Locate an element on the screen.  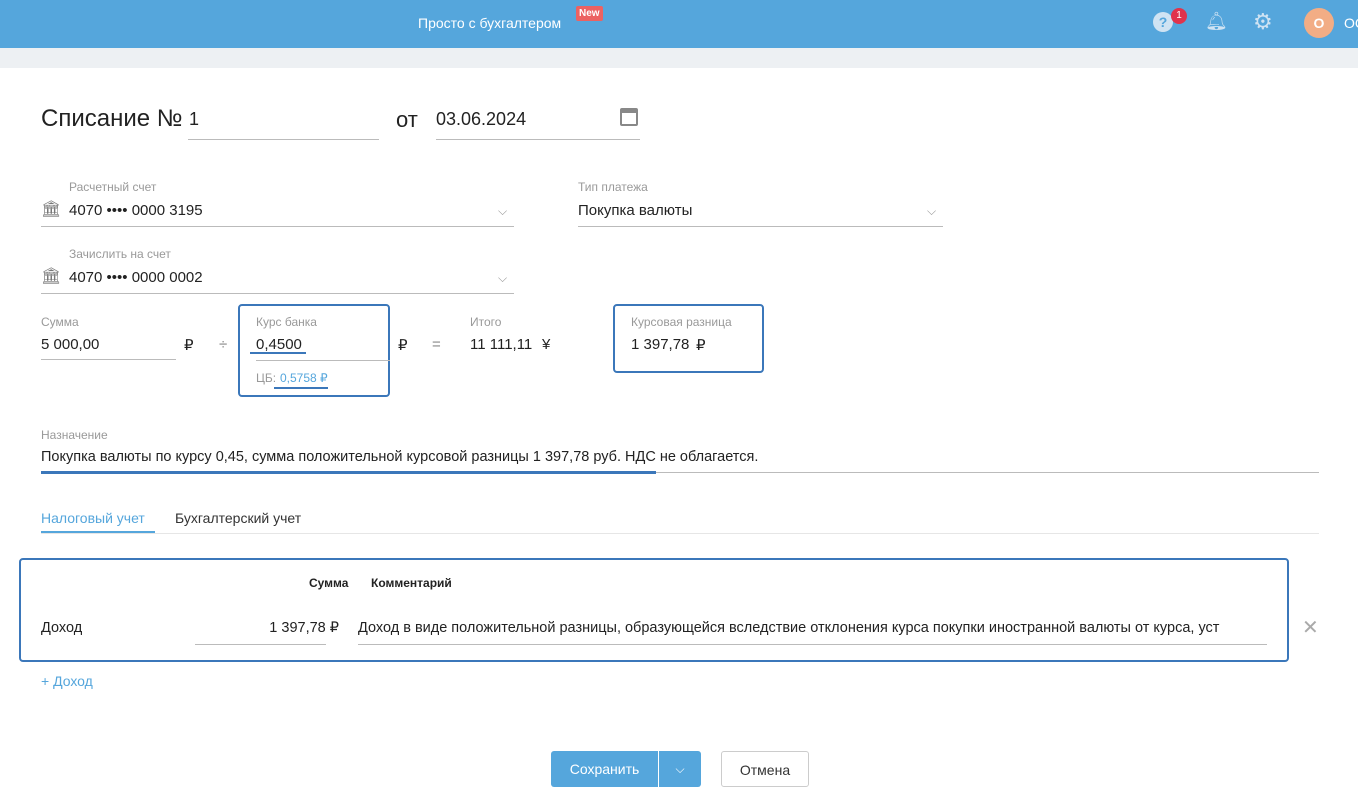
divide-sign: ÷ is located at coordinates (223, 344).